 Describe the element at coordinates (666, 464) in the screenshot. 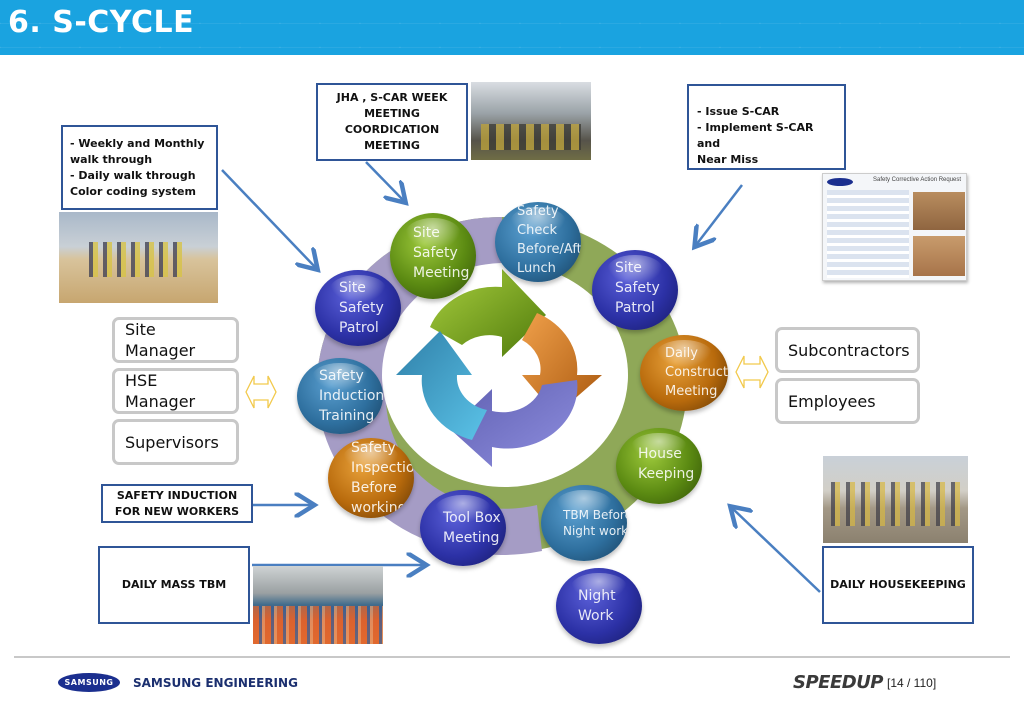

I see `cycle-item-label: House Keeping` at that location.